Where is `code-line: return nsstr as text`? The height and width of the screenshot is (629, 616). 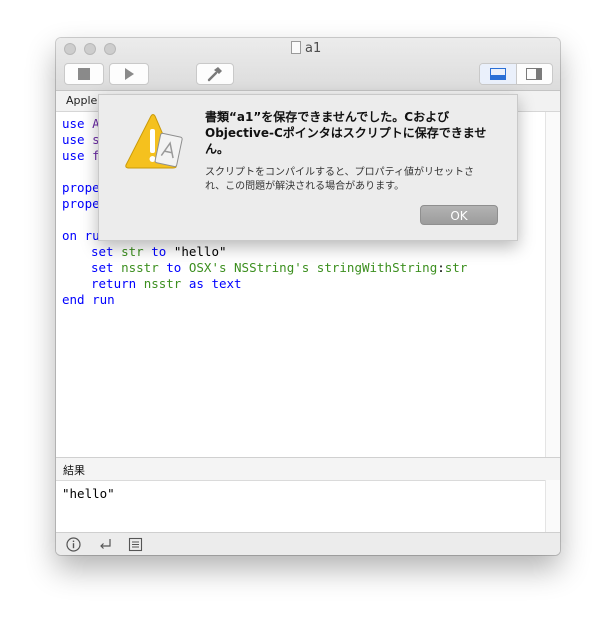
code-line: return nsstr as text is located at coordinates (166, 283).